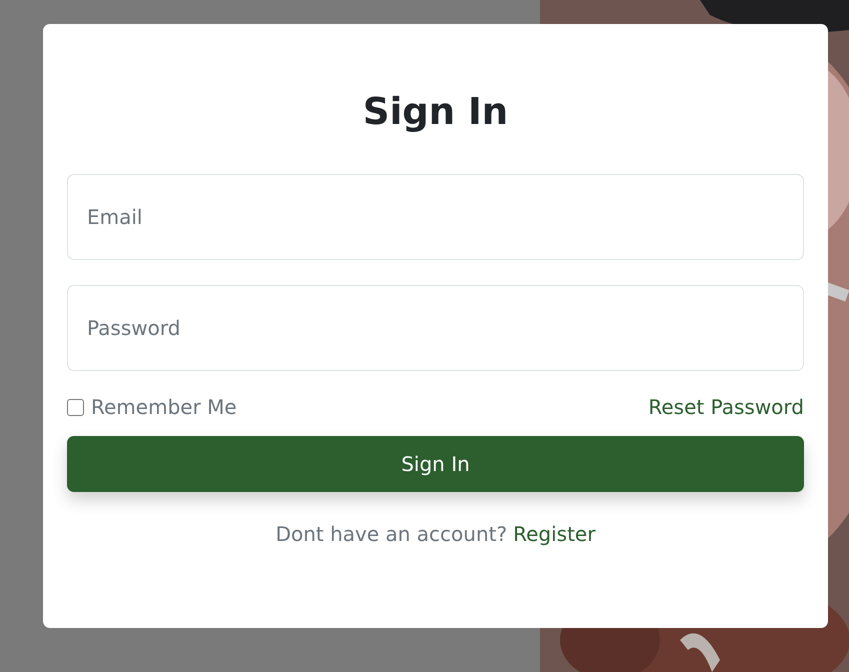  I want to click on input-field: Email, so click(435, 217).